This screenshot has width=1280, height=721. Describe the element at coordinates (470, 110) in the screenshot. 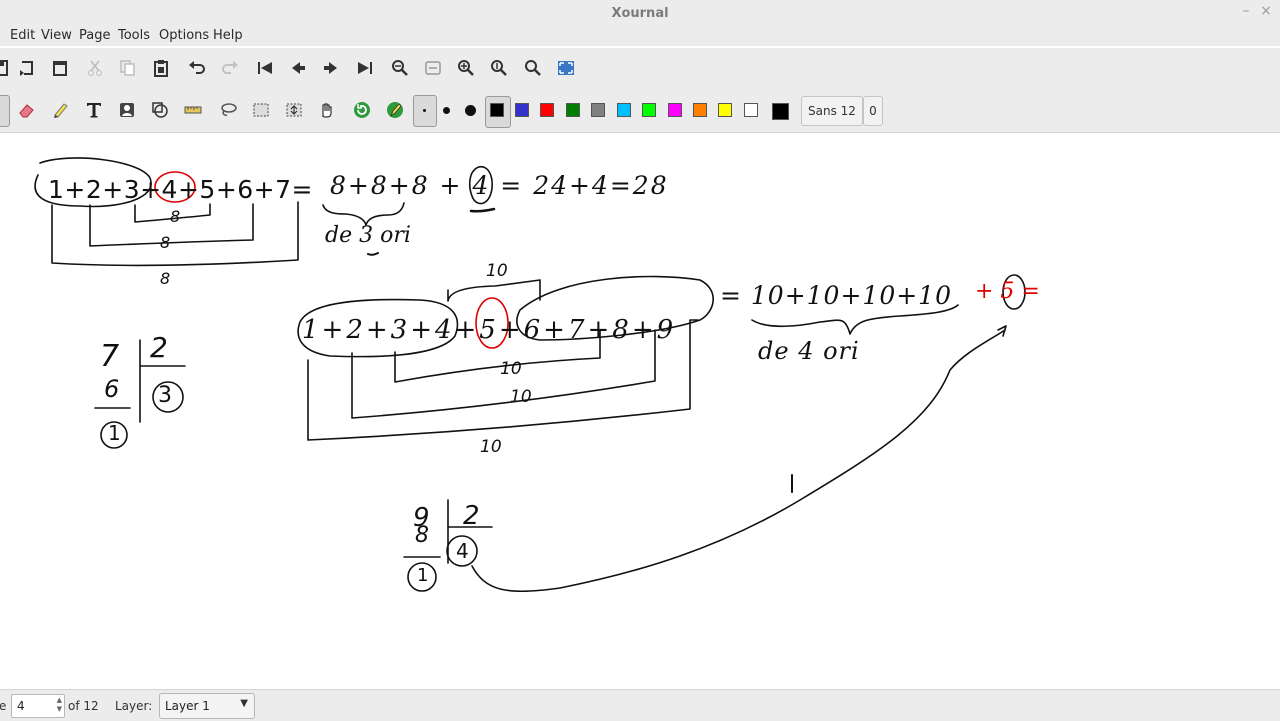

I see `thickness-thick-button` at that location.